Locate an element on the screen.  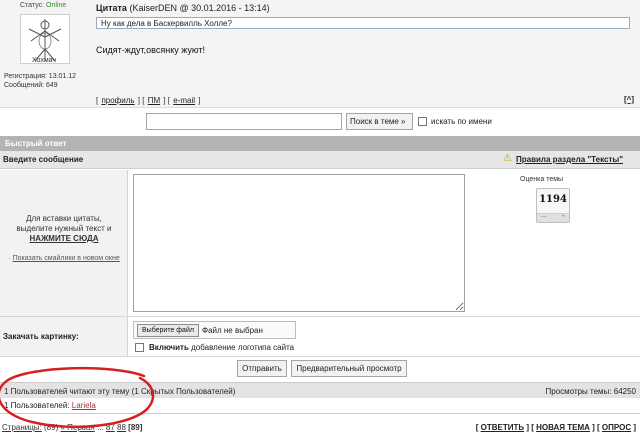
search-by-name-label: искать по имени is located at coordinates (461, 121).